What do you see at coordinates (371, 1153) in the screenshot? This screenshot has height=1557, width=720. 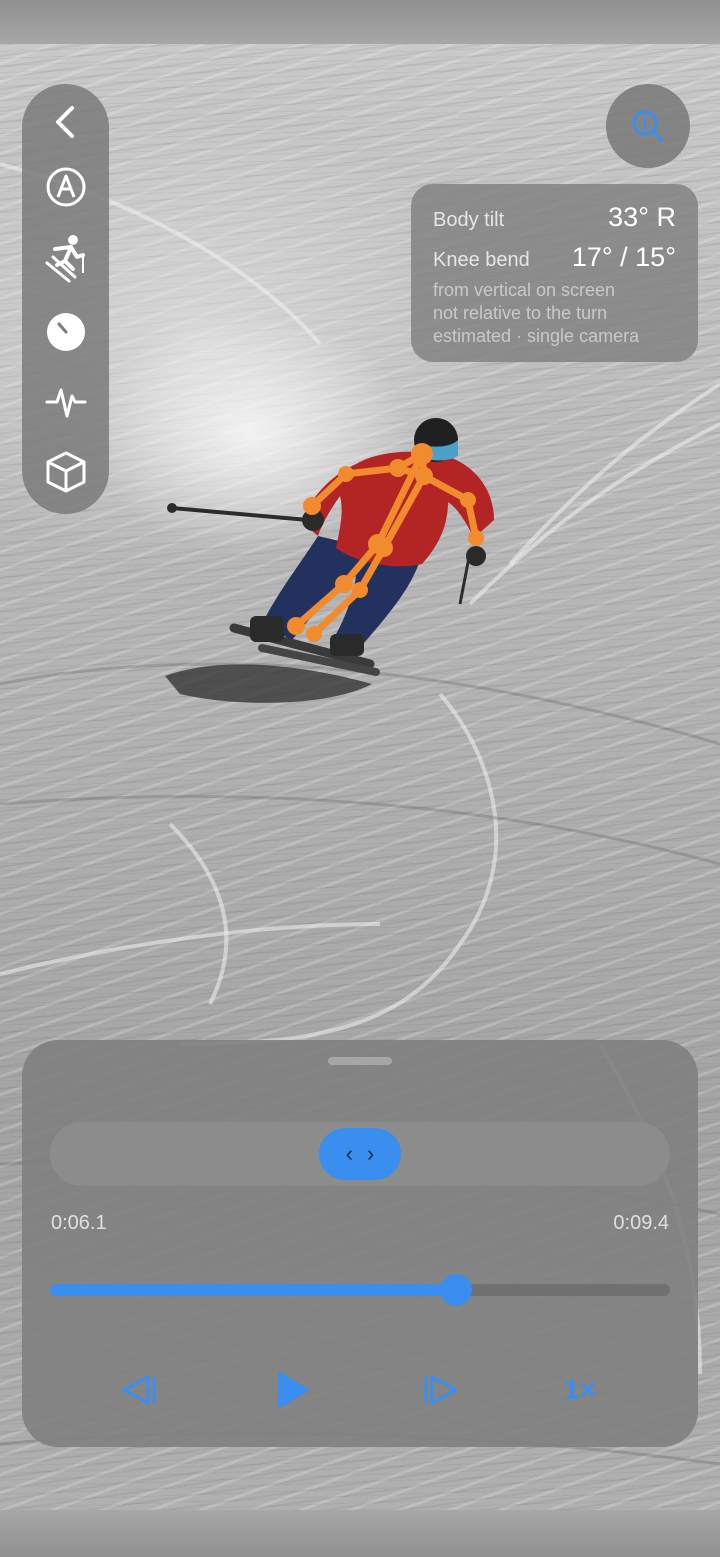 I see `trim-right-glyph: ›` at bounding box center [371, 1153].